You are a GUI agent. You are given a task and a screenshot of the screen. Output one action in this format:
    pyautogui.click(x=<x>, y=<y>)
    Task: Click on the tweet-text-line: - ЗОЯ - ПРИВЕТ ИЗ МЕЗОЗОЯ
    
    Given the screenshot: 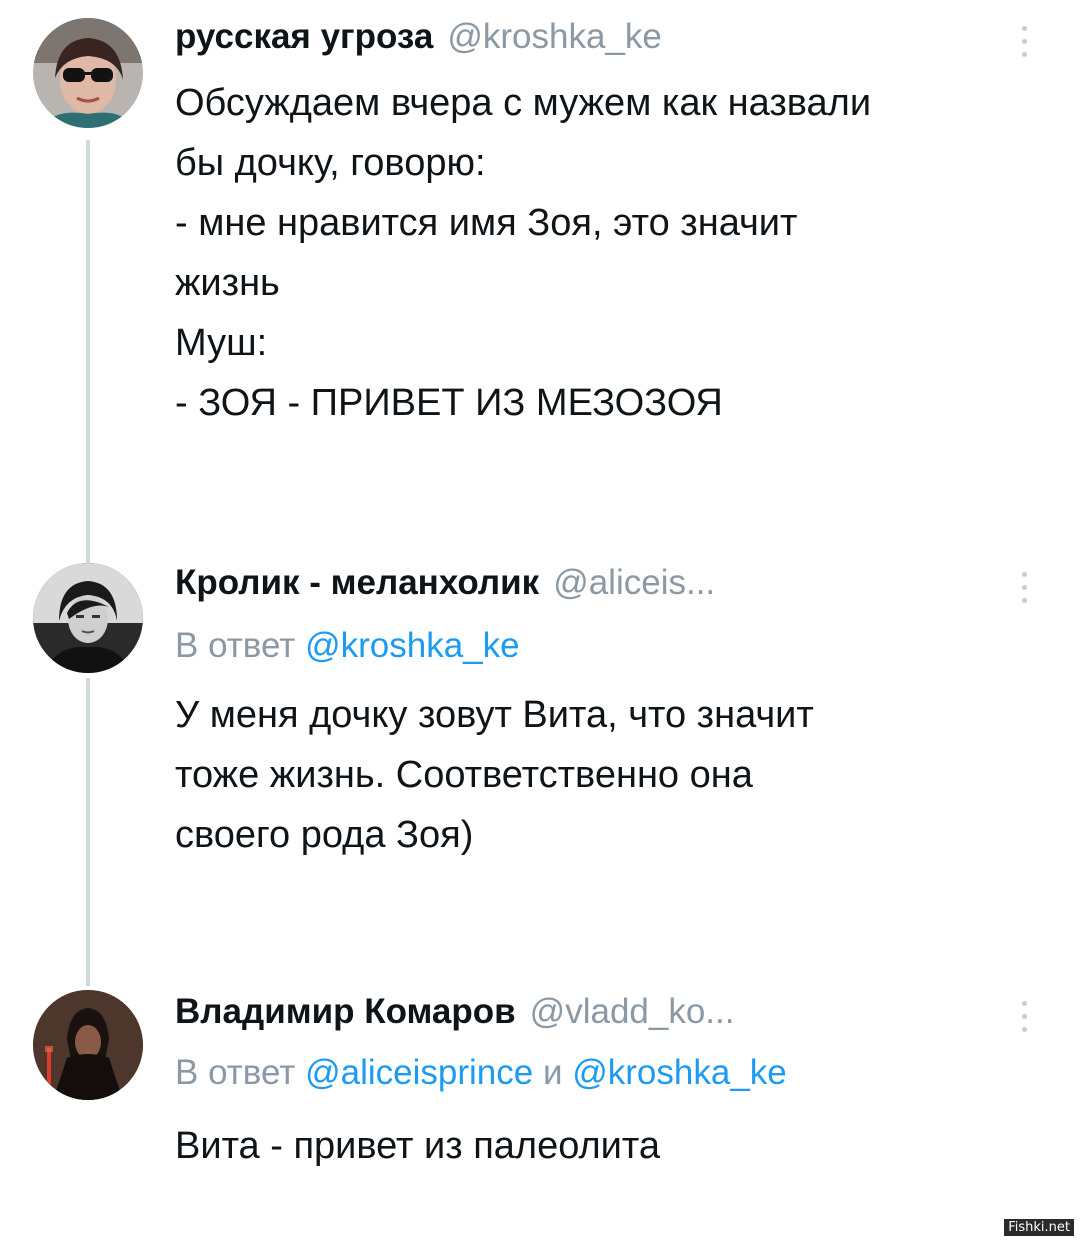 What is the action you would take?
    pyautogui.click(x=449, y=403)
    